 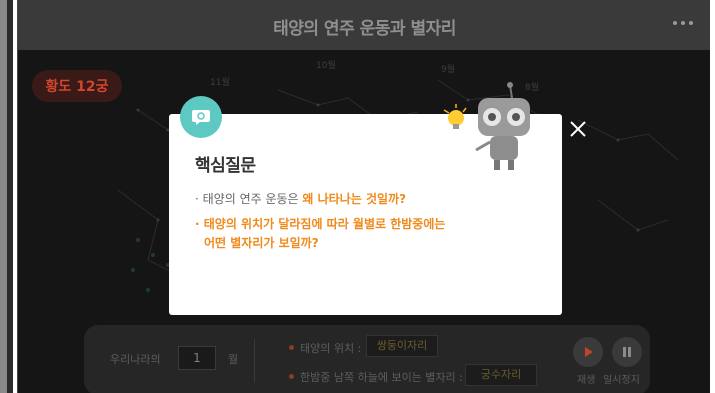 I want to click on divider, so click(x=254, y=361).